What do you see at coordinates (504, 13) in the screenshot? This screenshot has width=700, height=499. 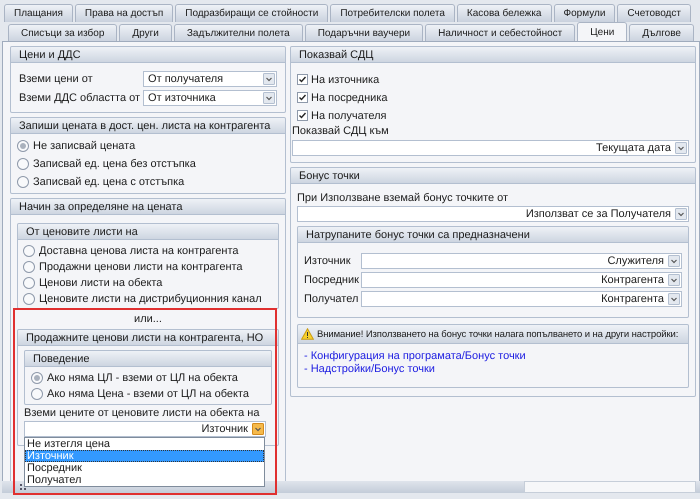 I see `tab: Касова бележка` at bounding box center [504, 13].